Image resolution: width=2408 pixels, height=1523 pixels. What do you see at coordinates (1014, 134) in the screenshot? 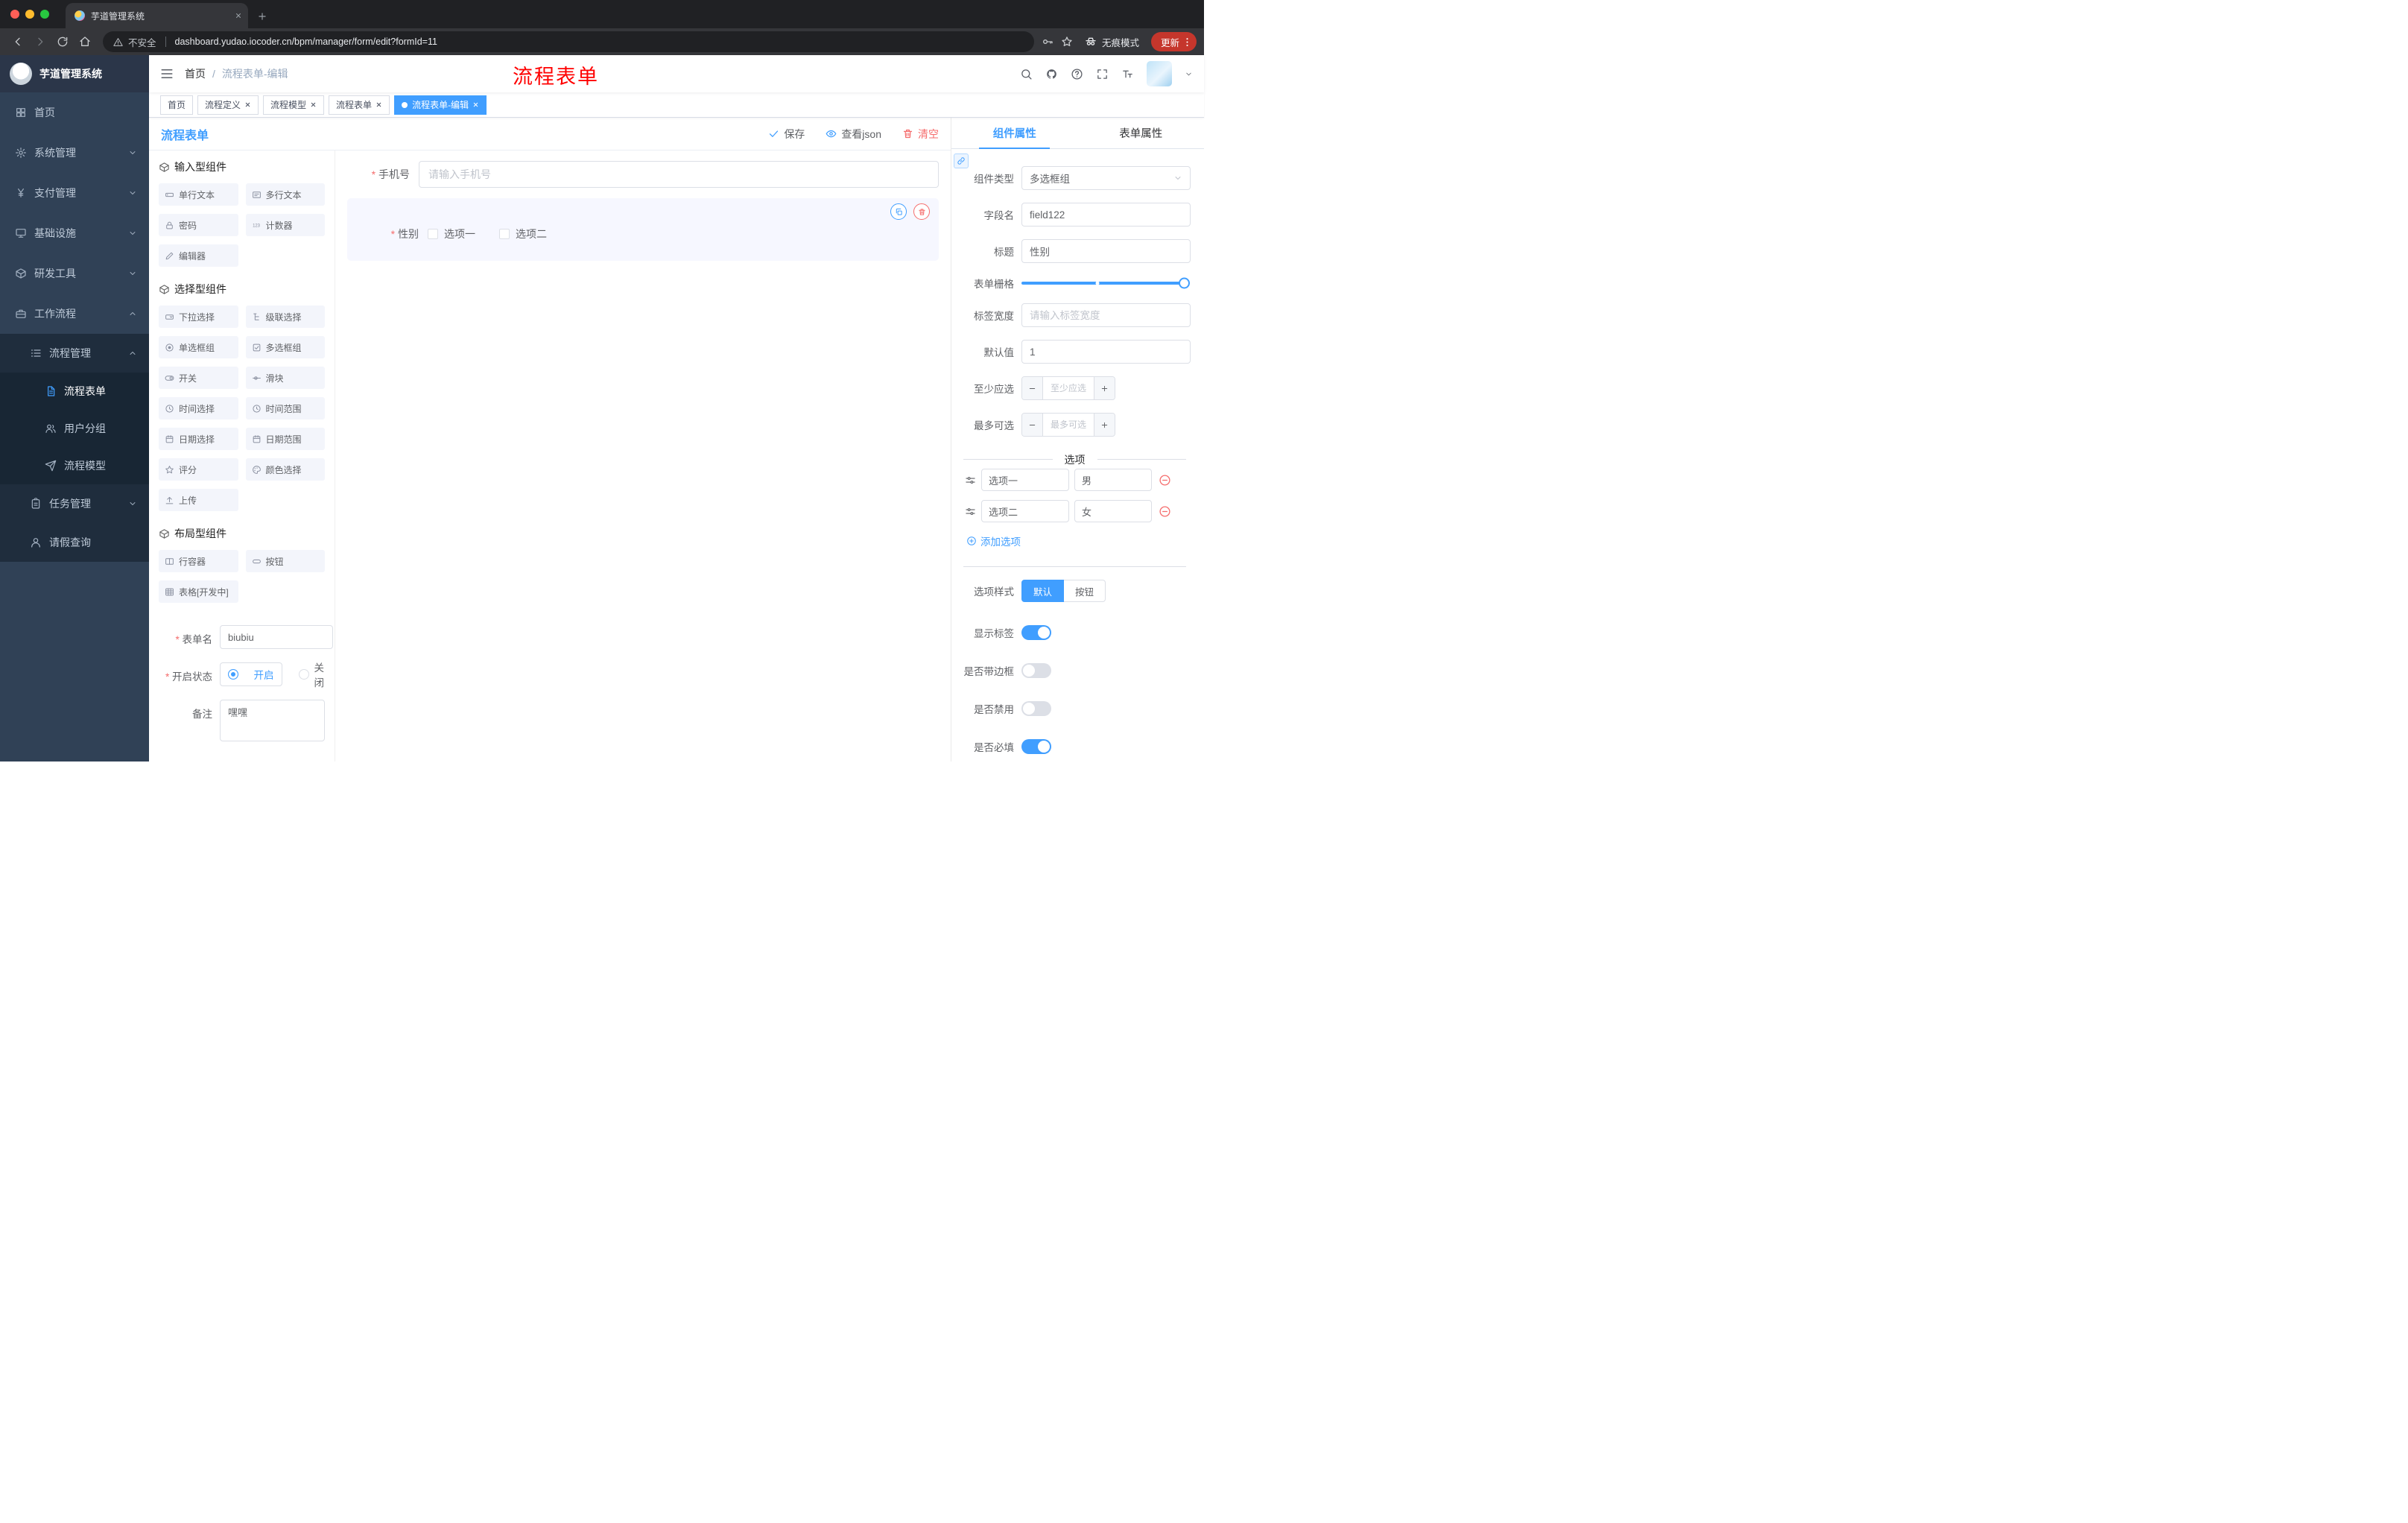
I see `tab-component-props: 组件属性` at bounding box center [1014, 134].